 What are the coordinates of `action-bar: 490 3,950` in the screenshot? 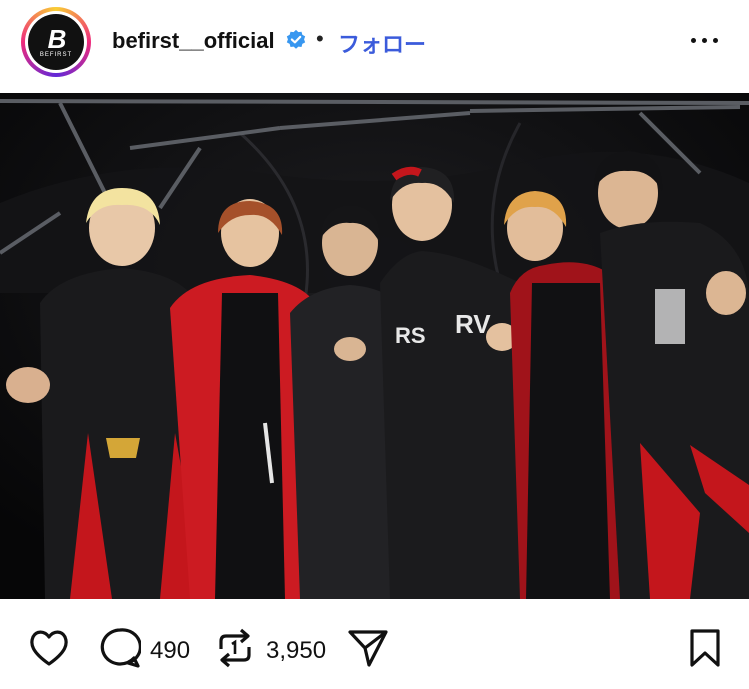 It's located at (374, 644).